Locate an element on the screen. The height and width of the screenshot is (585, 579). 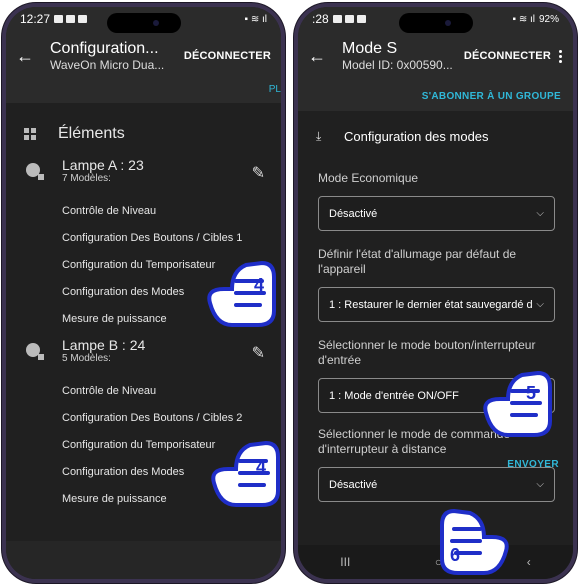
top-strip: PL is located at coordinates (143, 92).